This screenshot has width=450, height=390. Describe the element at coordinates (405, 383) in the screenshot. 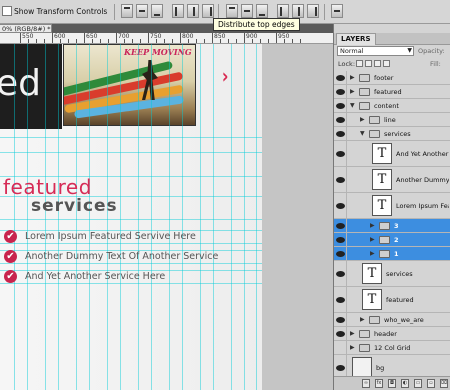

I see `adjustment-icon: ◐` at that location.